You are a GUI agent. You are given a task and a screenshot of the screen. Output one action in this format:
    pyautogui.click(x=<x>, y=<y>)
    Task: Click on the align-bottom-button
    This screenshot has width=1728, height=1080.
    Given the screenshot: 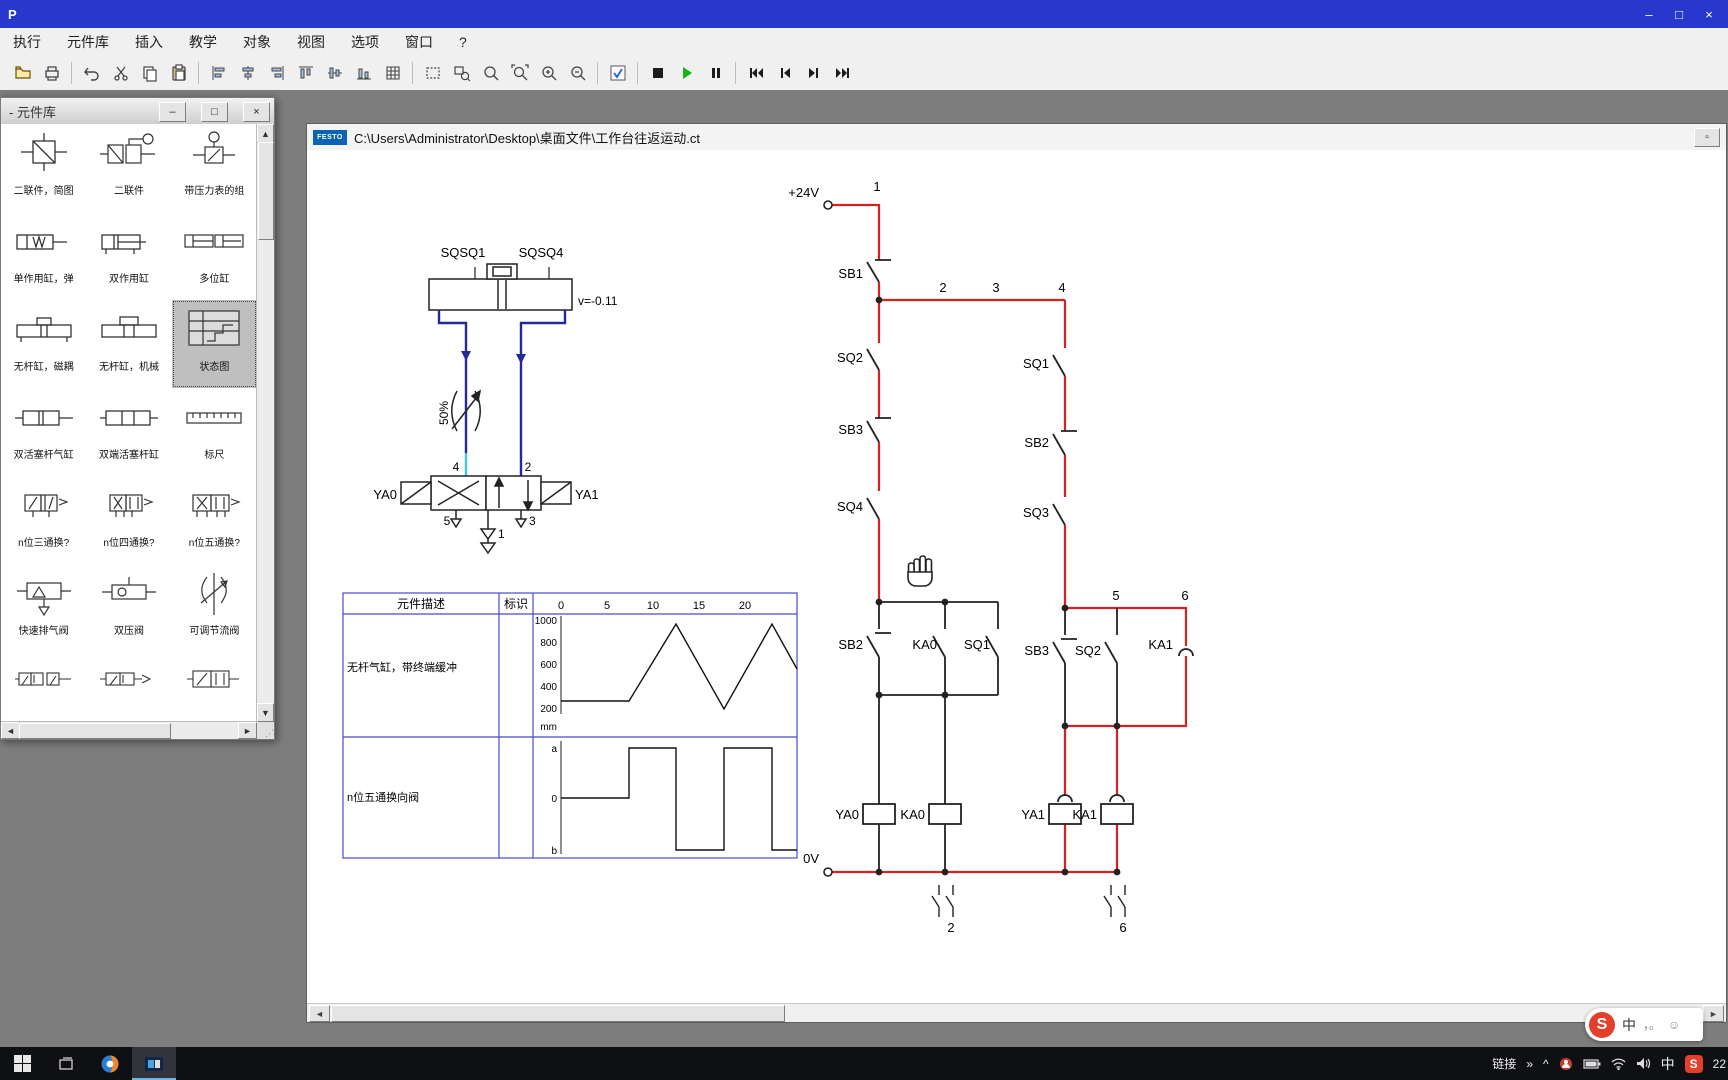 What is the action you would take?
    pyautogui.click(x=363, y=72)
    